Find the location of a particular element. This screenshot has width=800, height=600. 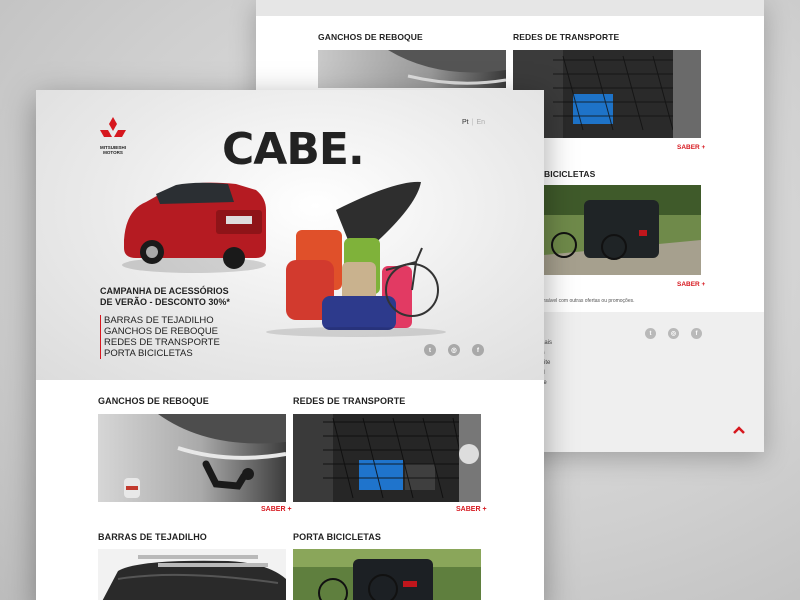

back-saber-link-redes: SABER + is located at coordinates (691, 147).